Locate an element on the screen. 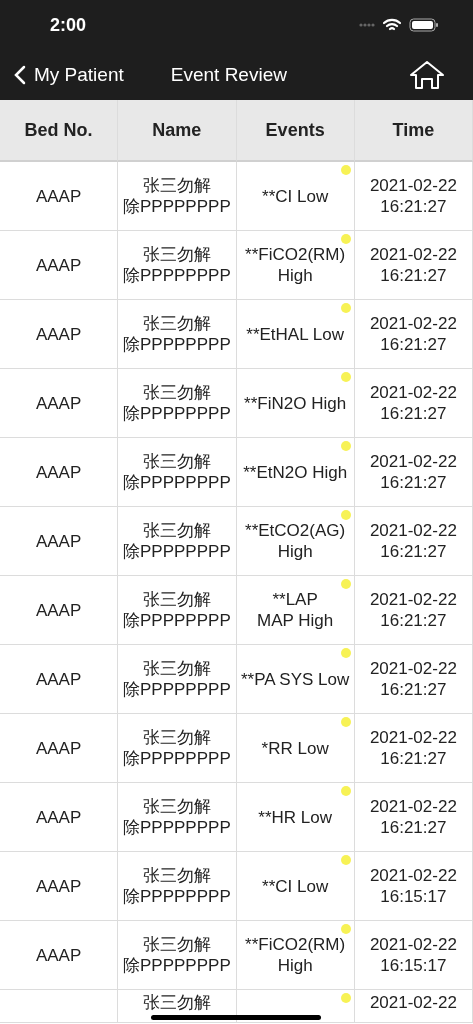  wifi-icon is located at coordinates (392, 25).